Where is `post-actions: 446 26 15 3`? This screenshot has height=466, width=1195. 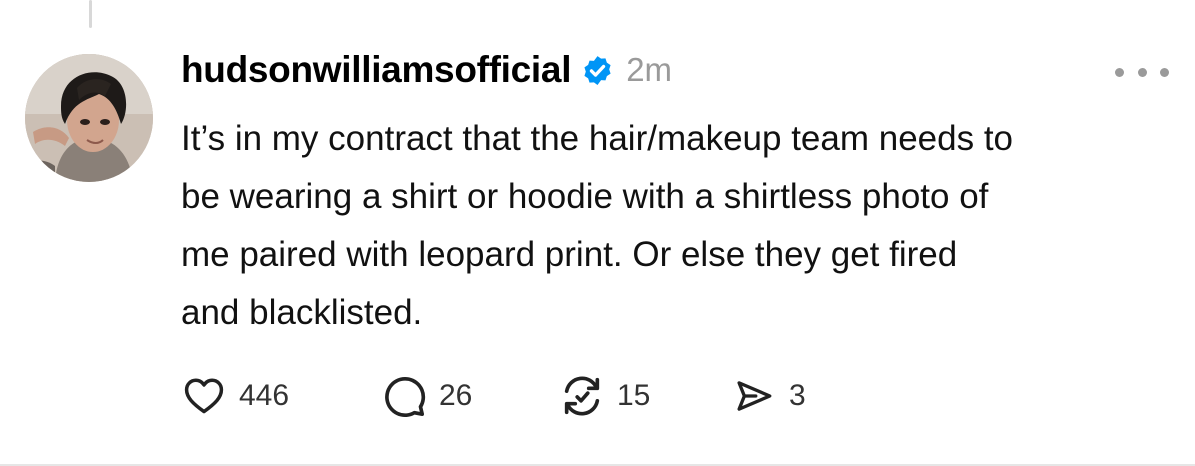 post-actions: 446 26 15 3 is located at coordinates (493, 396).